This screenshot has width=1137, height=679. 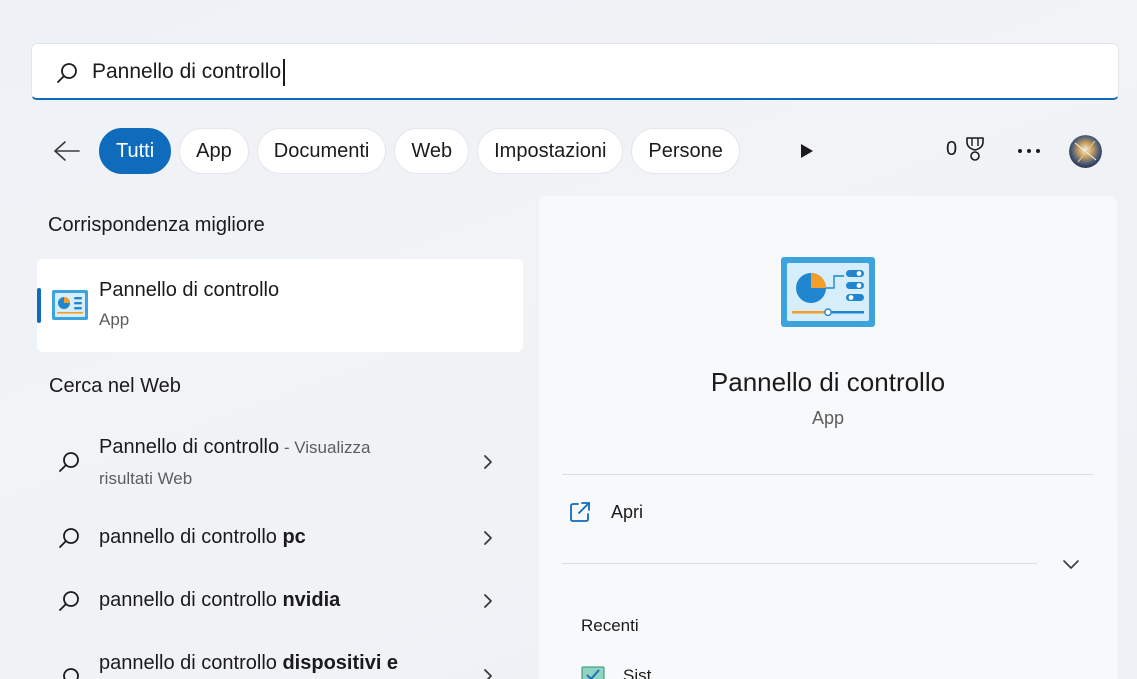 I want to click on best-match-item: Pannello di controllo App, so click(x=280, y=305).